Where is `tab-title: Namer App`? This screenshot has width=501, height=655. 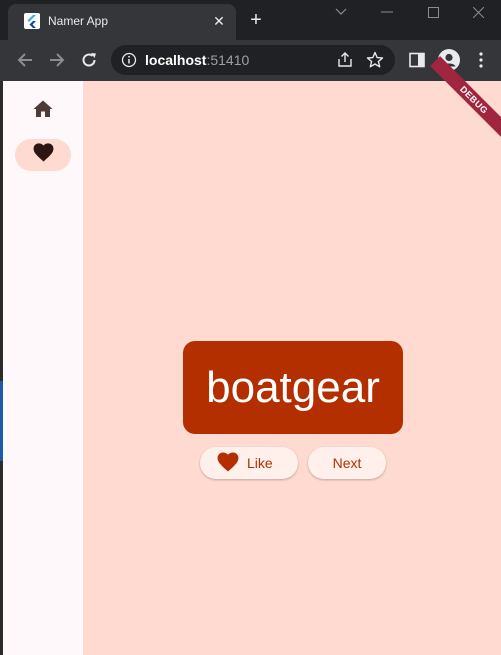 tab-title: Namer App is located at coordinates (78, 21).